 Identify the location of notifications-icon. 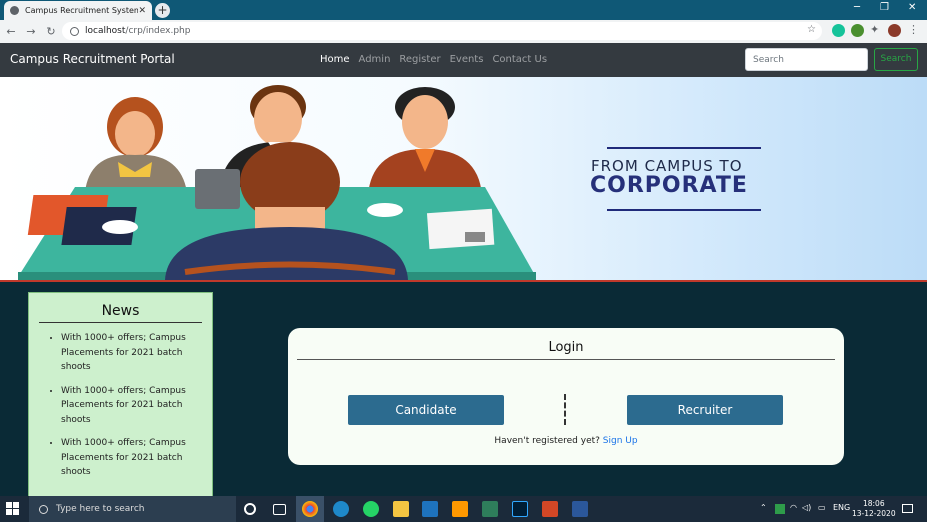
(907, 508).